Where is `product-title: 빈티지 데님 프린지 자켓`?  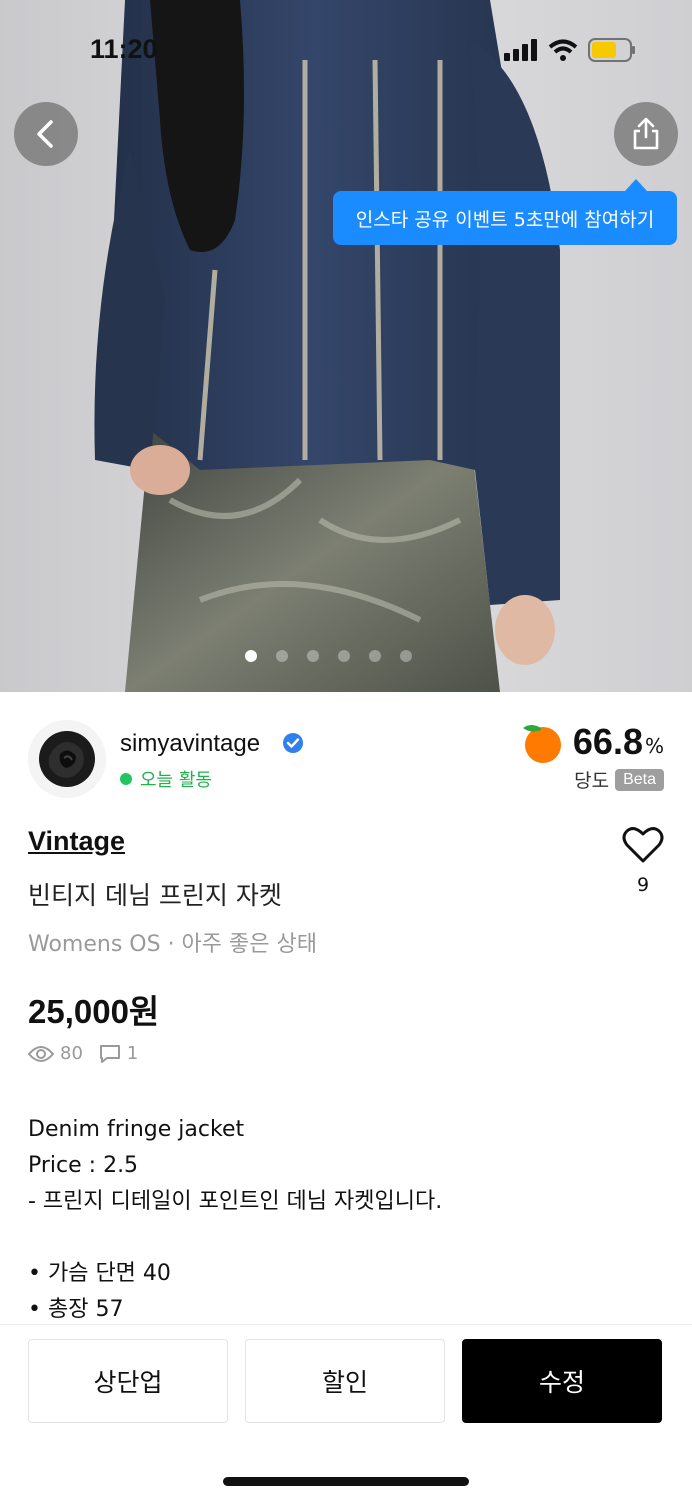
product-title: 빈티지 데님 프린지 자켓 is located at coordinates (155, 895).